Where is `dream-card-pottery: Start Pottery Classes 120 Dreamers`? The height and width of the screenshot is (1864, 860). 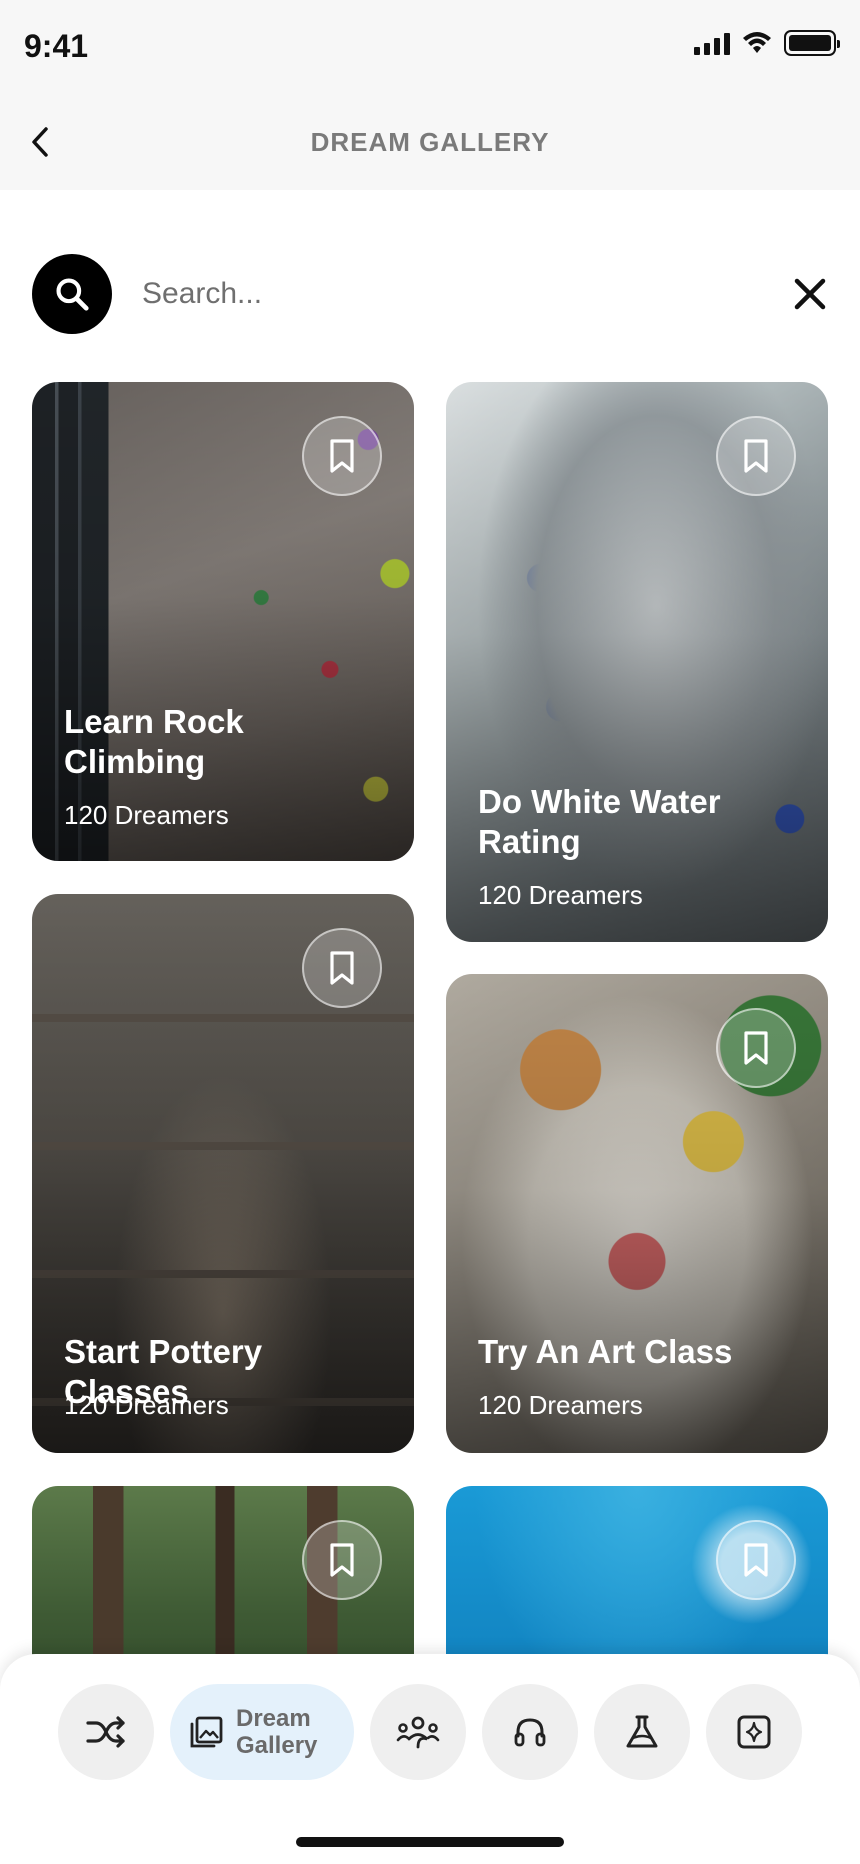 dream-card-pottery: Start Pottery Classes 120 Dreamers is located at coordinates (223, 1173).